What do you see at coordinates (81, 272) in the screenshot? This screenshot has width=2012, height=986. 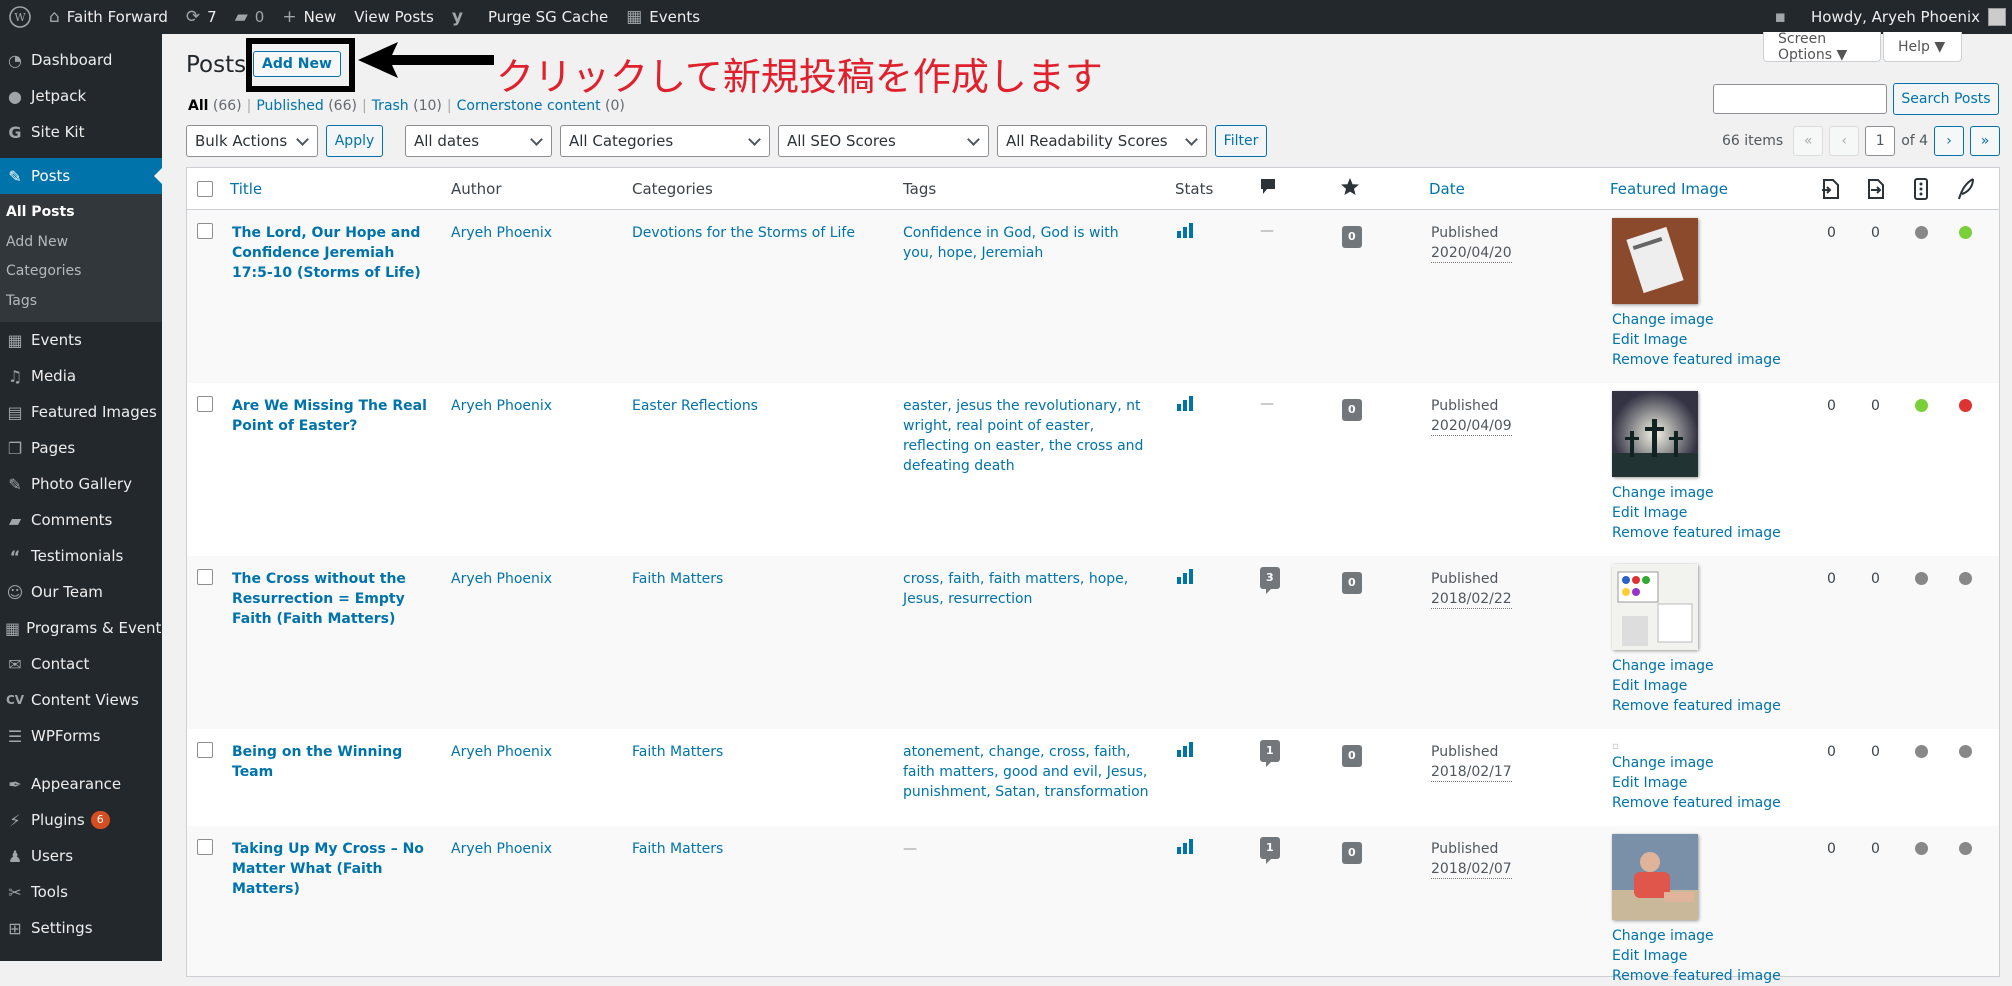 I see `submenu-categories: Categories` at bounding box center [81, 272].